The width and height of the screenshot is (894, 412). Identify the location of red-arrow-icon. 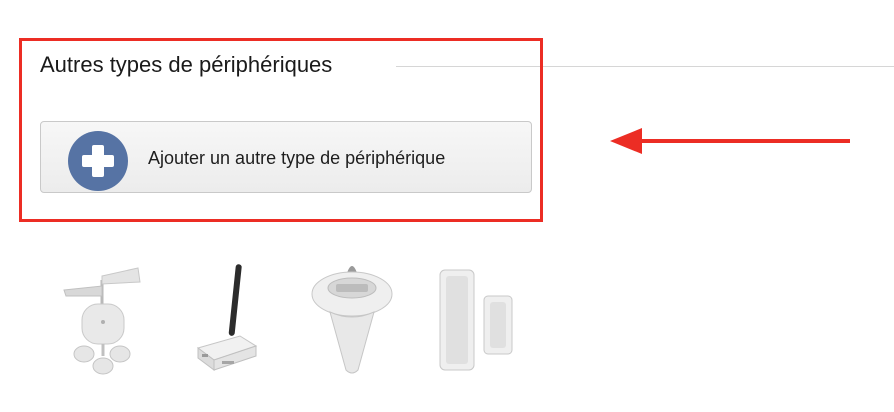
(730, 141).